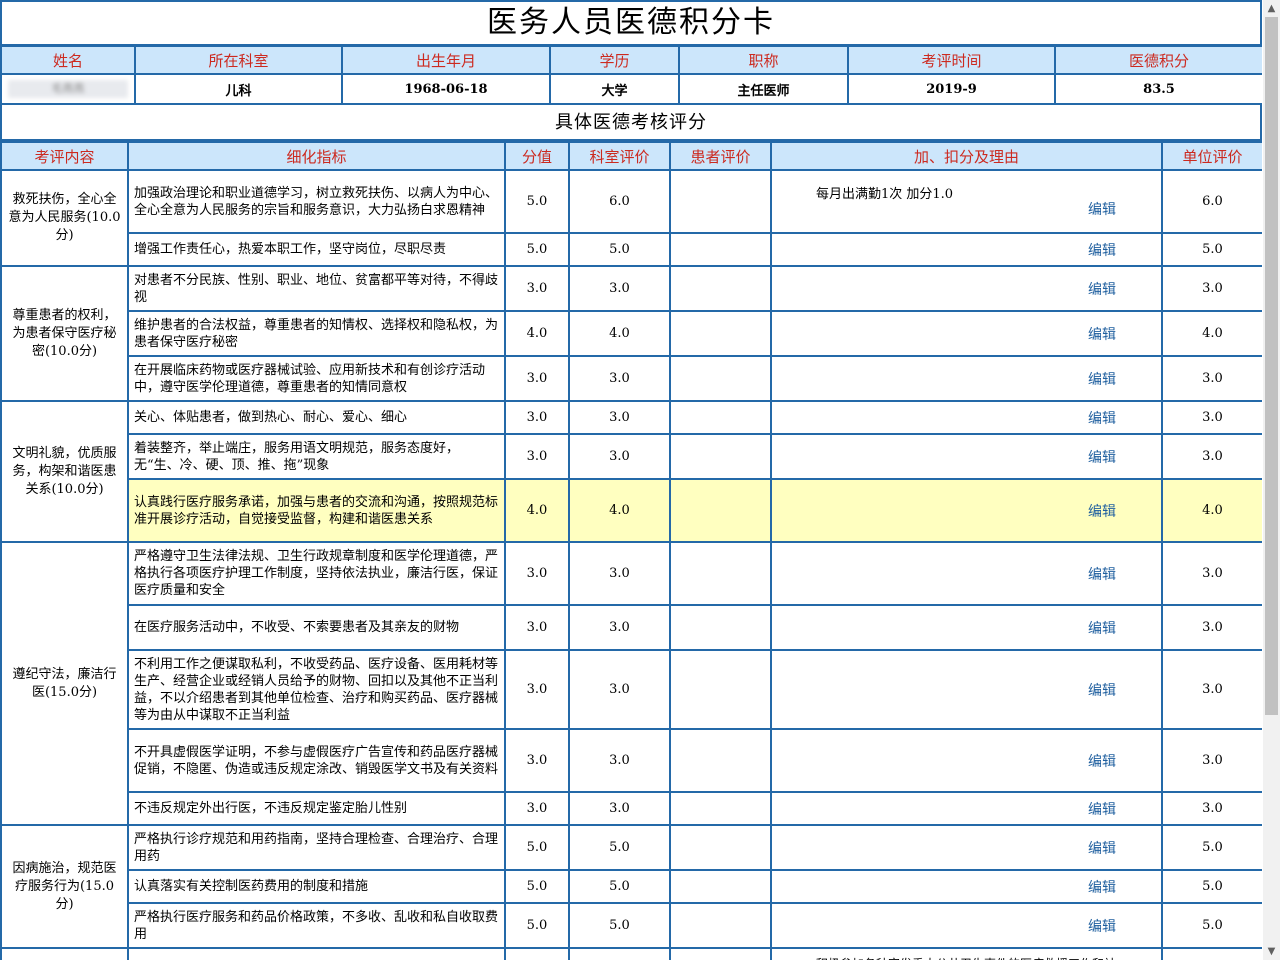 This screenshot has width=1280, height=960. What do you see at coordinates (64, 886) in the screenshot?
I see `category-cell: 因病施治，规范医疗服务行为(15.0分)` at bounding box center [64, 886].